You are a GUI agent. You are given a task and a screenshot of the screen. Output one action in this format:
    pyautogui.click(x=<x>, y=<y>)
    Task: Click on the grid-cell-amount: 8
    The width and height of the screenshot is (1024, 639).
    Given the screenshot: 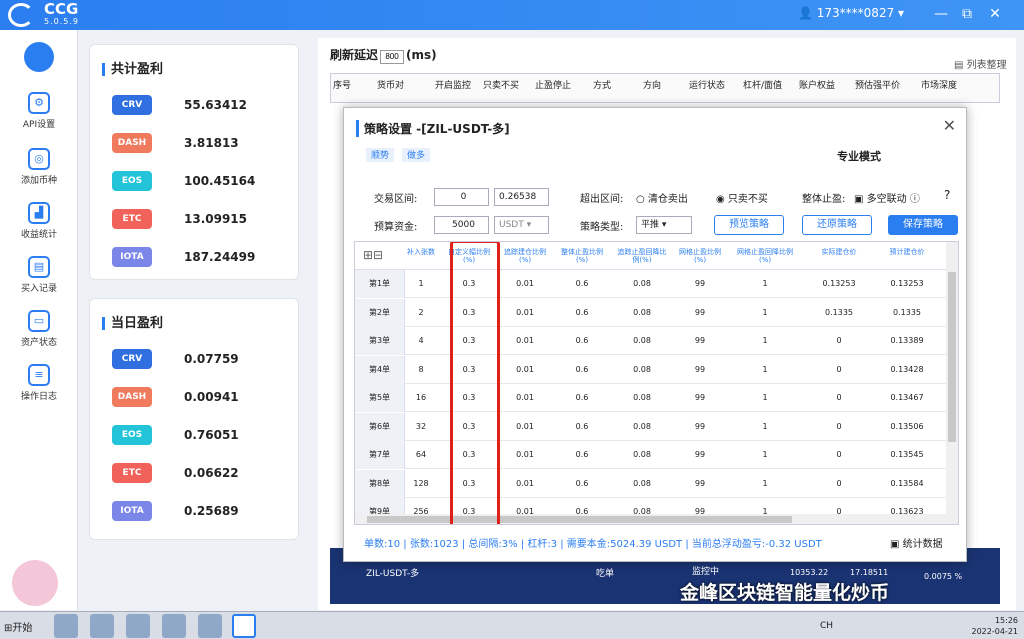 What is the action you would take?
    pyautogui.click(x=421, y=369)
    